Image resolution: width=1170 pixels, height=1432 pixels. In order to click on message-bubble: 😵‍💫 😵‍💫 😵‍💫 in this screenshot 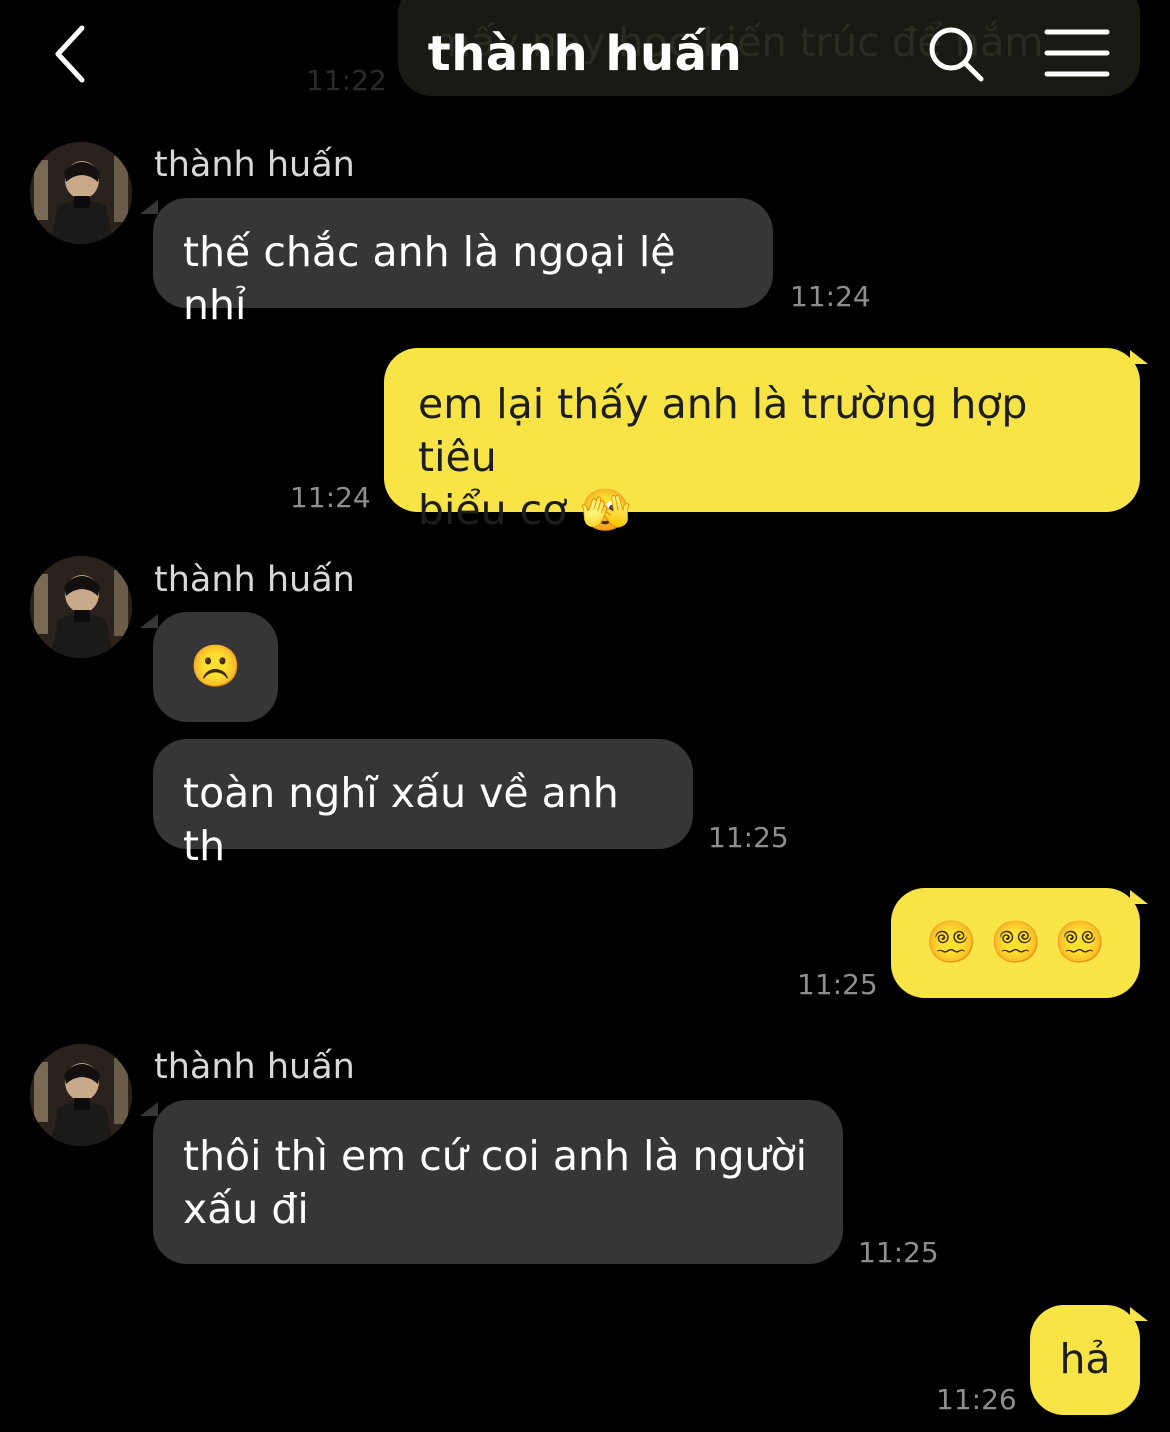, I will do `click(1015, 943)`.